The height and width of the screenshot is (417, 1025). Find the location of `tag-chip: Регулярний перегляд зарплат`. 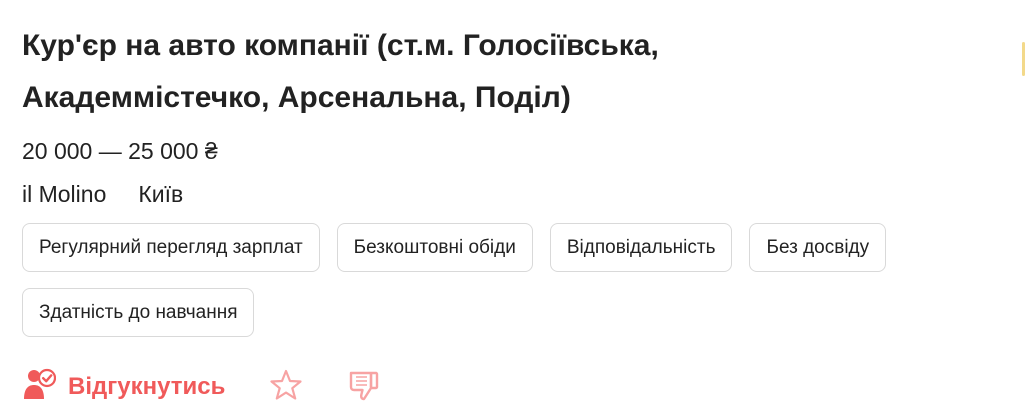

tag-chip: Регулярний перегляд зарплат is located at coordinates (171, 247).